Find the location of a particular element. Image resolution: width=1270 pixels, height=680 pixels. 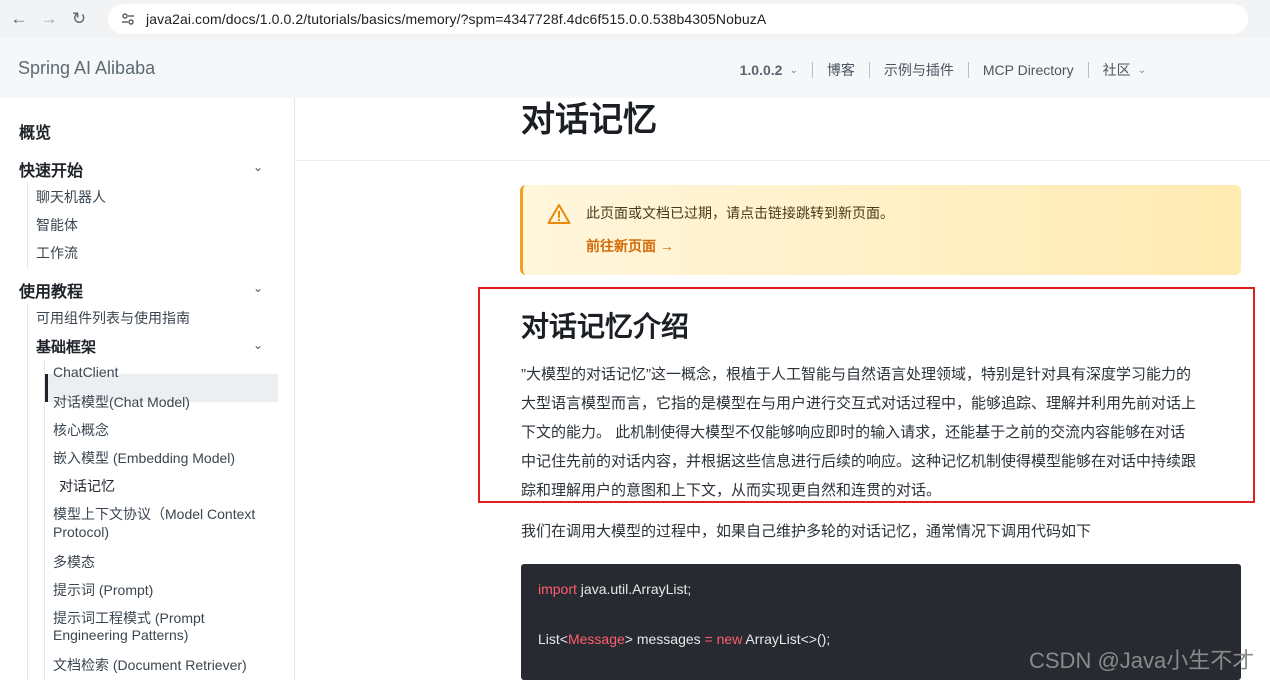

code-line: import java.util.ArrayList; is located at coordinates (614, 589).